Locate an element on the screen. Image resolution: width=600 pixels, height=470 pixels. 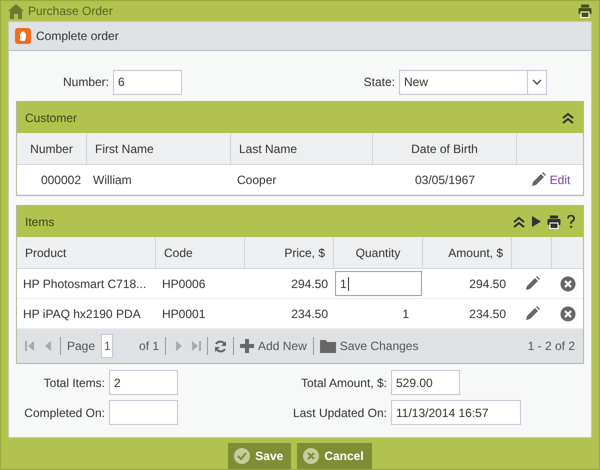
close-icon is located at coordinates (311, 456).